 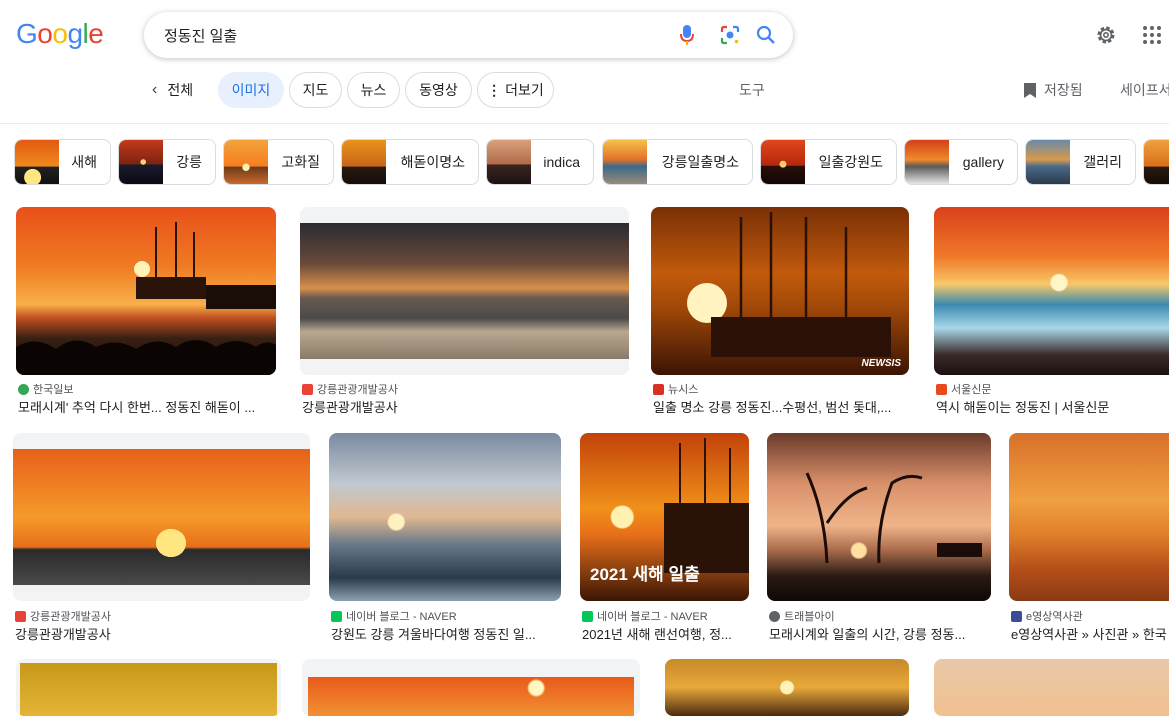 What do you see at coordinates (645, 574) in the screenshot?
I see `image-overlay-text: 2021 새해 일출` at bounding box center [645, 574].